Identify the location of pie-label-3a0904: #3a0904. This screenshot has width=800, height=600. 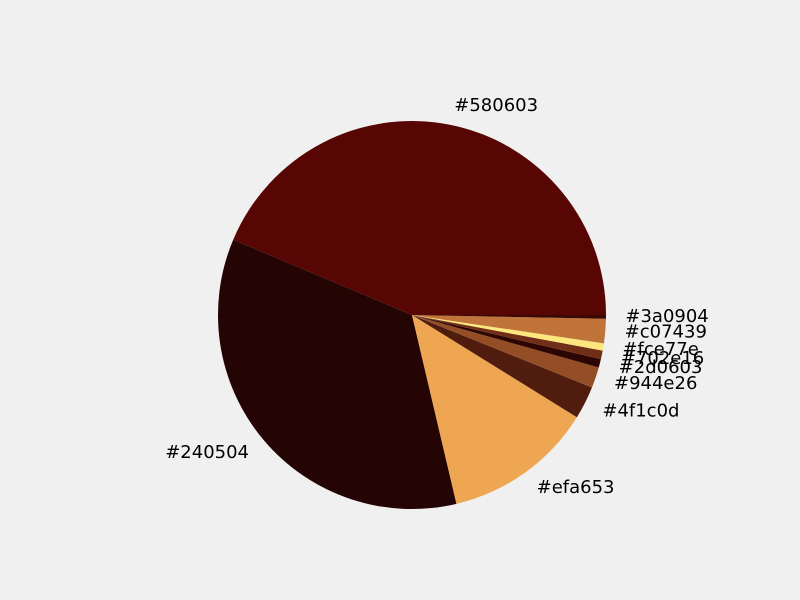
(666, 316).